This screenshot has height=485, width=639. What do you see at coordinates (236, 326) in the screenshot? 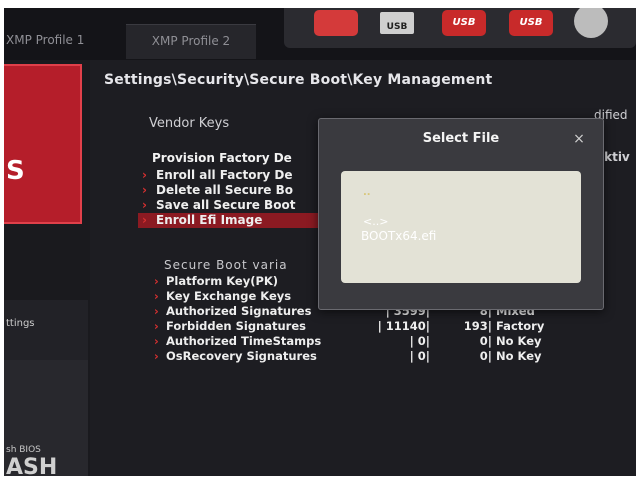
I see `key-name: Forbidden Signatures` at bounding box center [236, 326].